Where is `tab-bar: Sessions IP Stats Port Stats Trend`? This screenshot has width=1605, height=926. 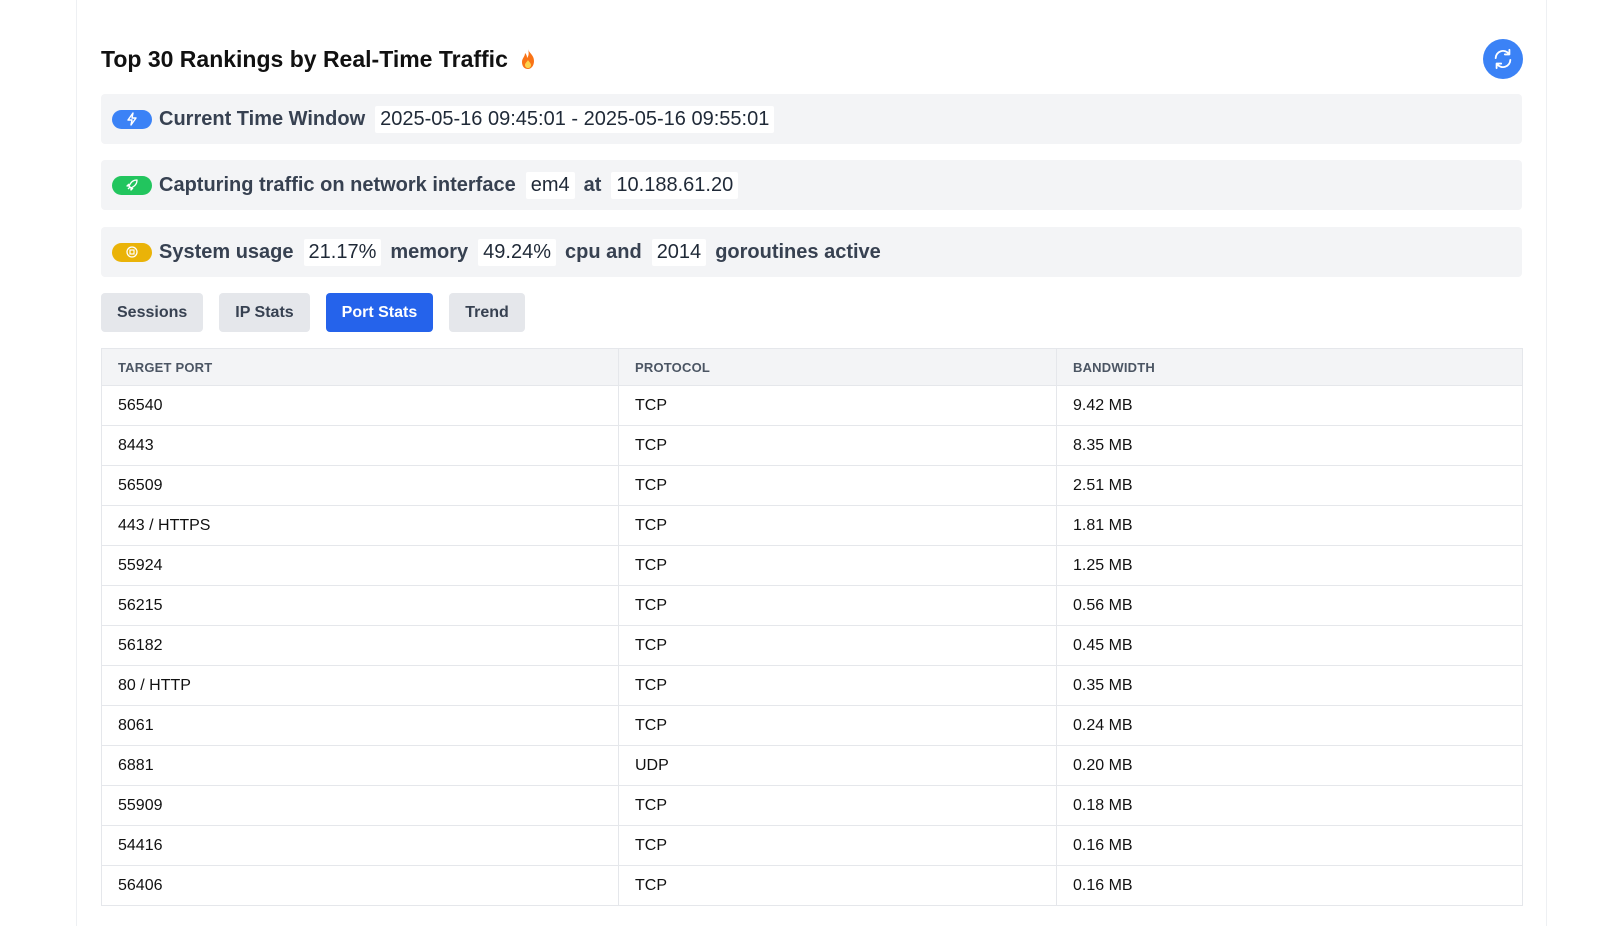
tab-bar: Sessions IP Stats Port Stats Trend is located at coordinates (321, 312).